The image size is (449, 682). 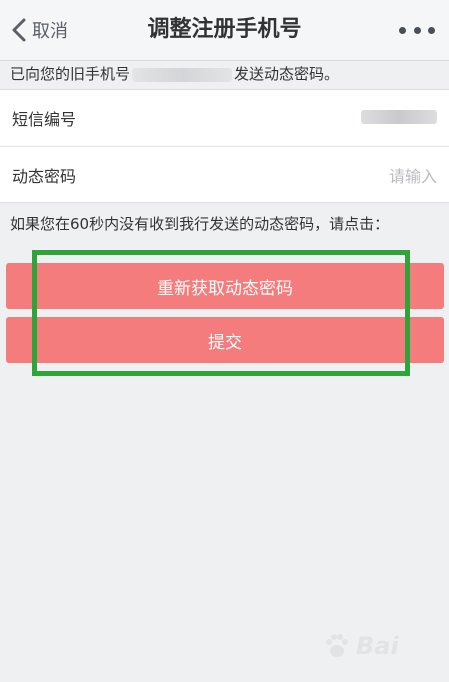 I want to click on otp-input, so click(x=347, y=176).